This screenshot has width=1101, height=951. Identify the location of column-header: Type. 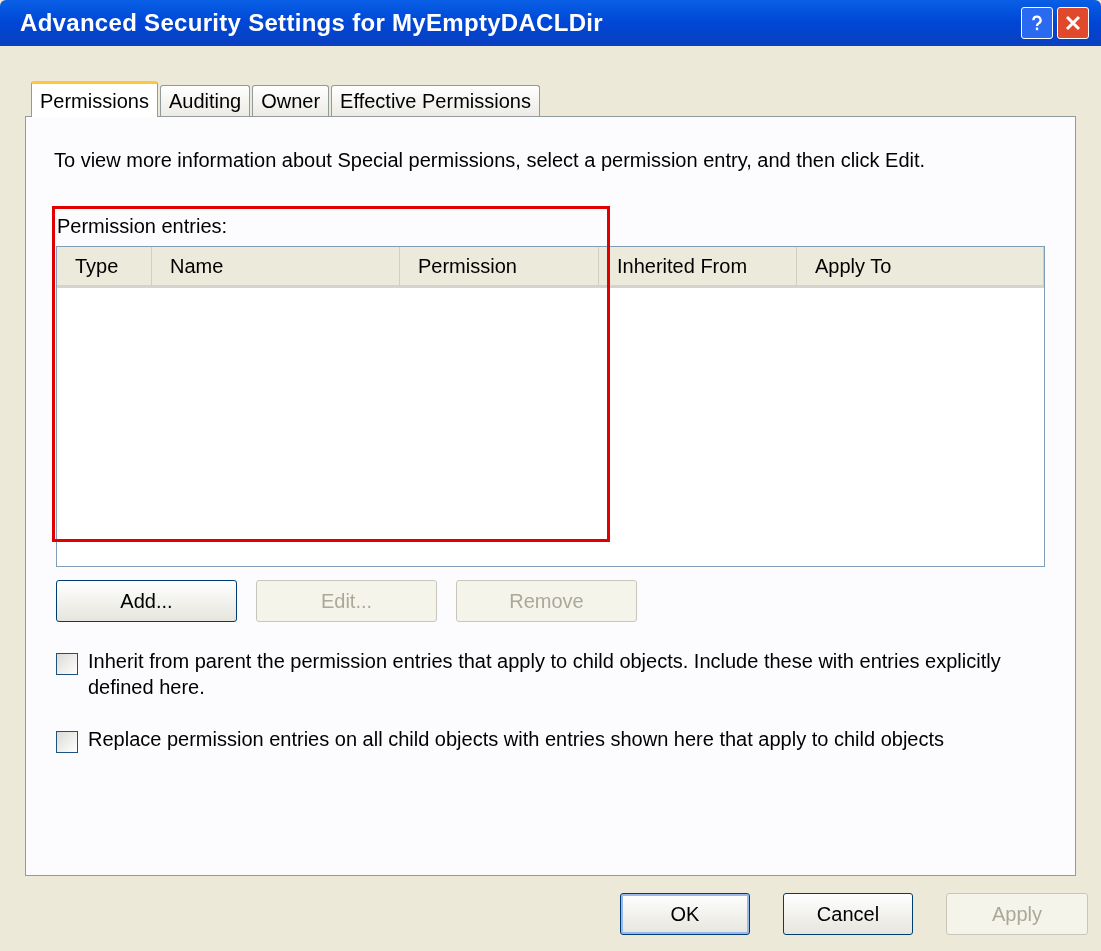
(104, 266).